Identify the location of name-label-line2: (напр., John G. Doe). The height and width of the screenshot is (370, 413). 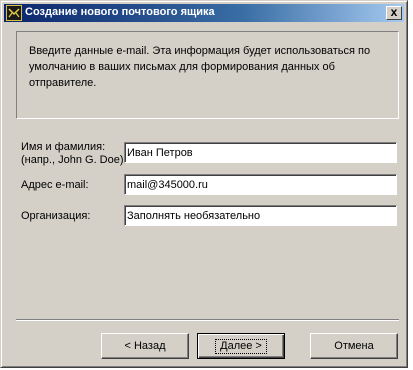
(72, 160).